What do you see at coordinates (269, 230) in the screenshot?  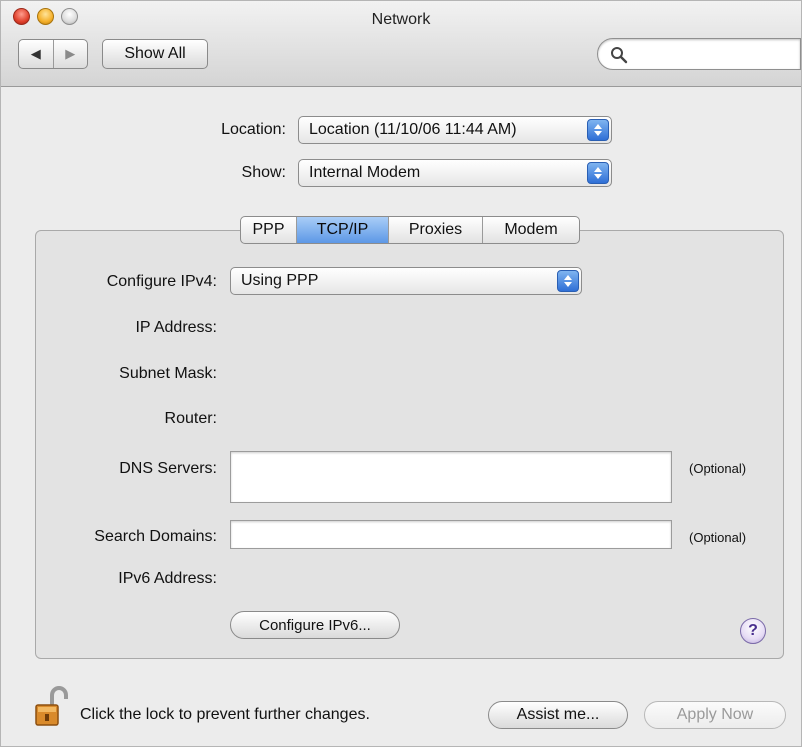 I see `tab-ppp: PPP` at bounding box center [269, 230].